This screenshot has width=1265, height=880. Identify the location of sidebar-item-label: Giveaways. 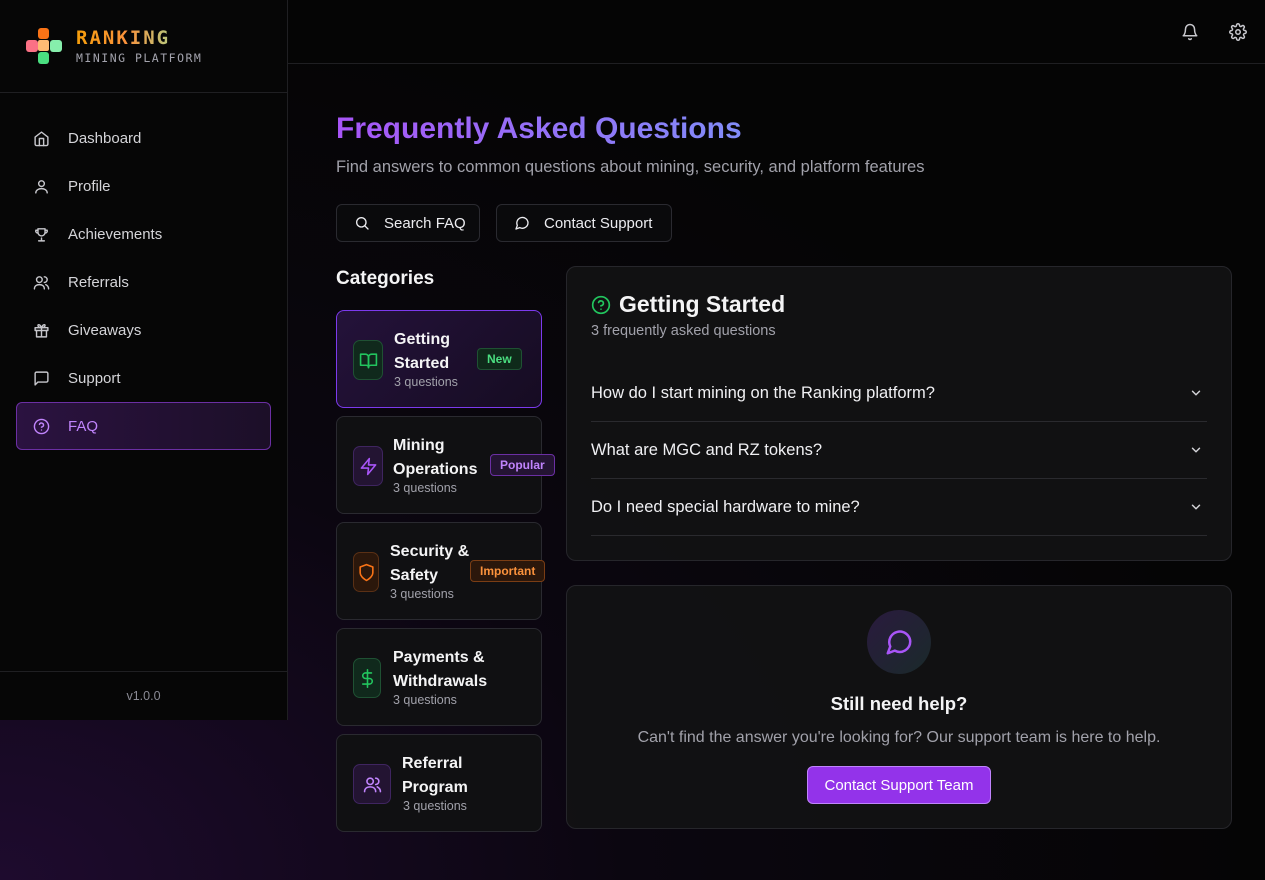
(105, 330).